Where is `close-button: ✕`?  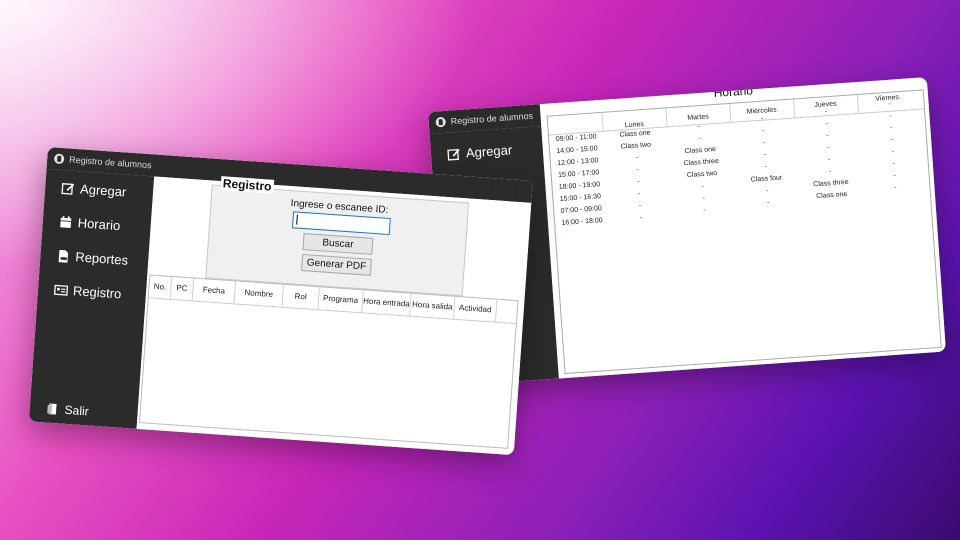
close-button: ✕ is located at coordinates (515, 193).